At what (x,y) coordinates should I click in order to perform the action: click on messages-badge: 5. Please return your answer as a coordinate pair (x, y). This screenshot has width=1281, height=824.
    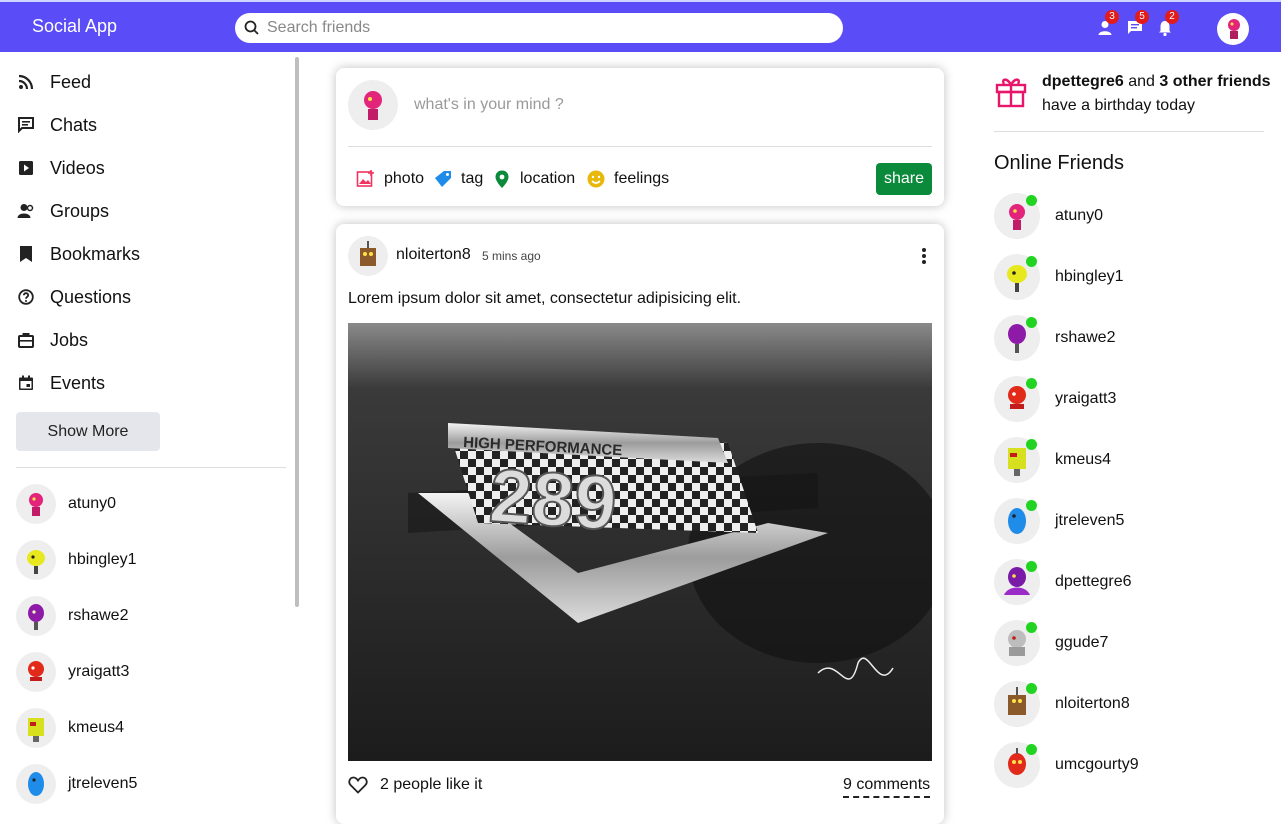
    Looking at the image, I should click on (1142, 17).